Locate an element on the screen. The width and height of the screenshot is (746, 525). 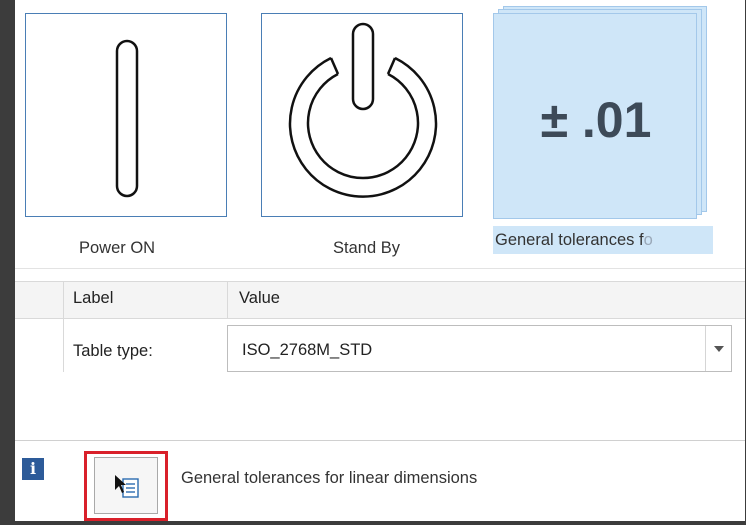
divider is located at coordinates (380, 268).